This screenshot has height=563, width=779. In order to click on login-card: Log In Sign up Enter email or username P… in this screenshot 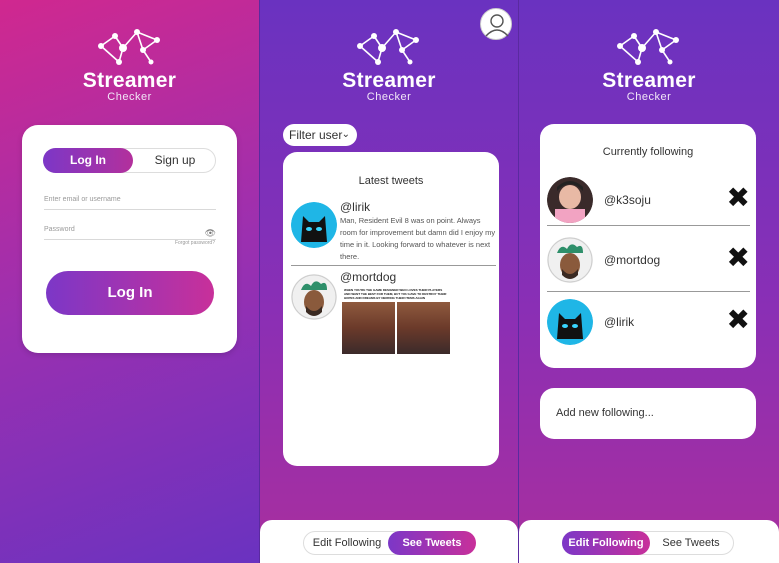, I will do `click(129, 239)`.